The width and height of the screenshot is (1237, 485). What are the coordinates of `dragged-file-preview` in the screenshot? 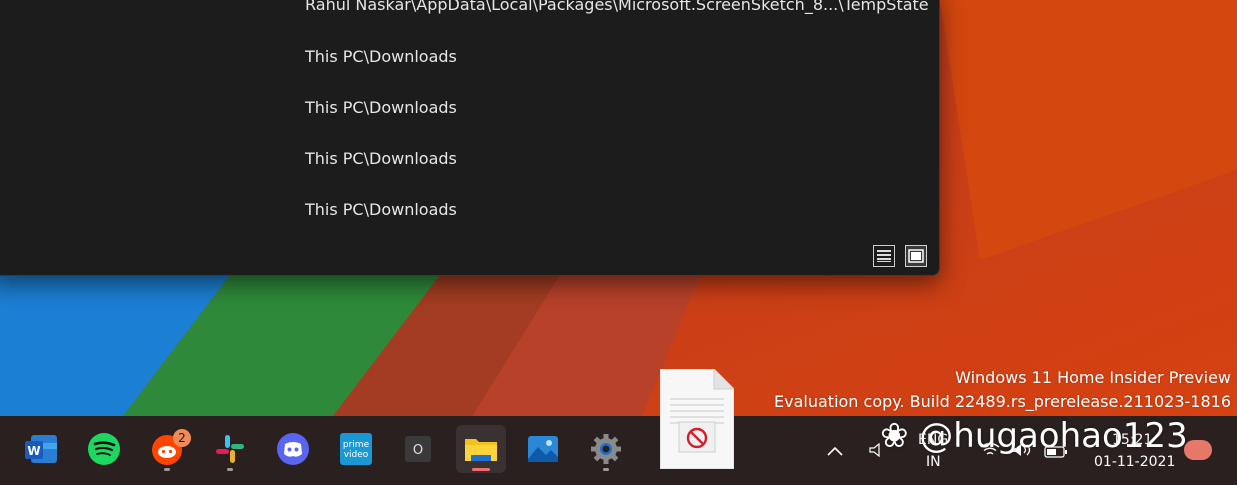 It's located at (697, 419).